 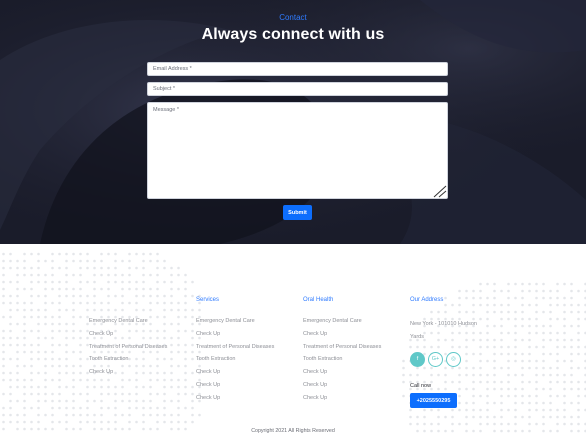 What do you see at coordinates (435, 359) in the screenshot?
I see `google-plus-icon: G+` at bounding box center [435, 359].